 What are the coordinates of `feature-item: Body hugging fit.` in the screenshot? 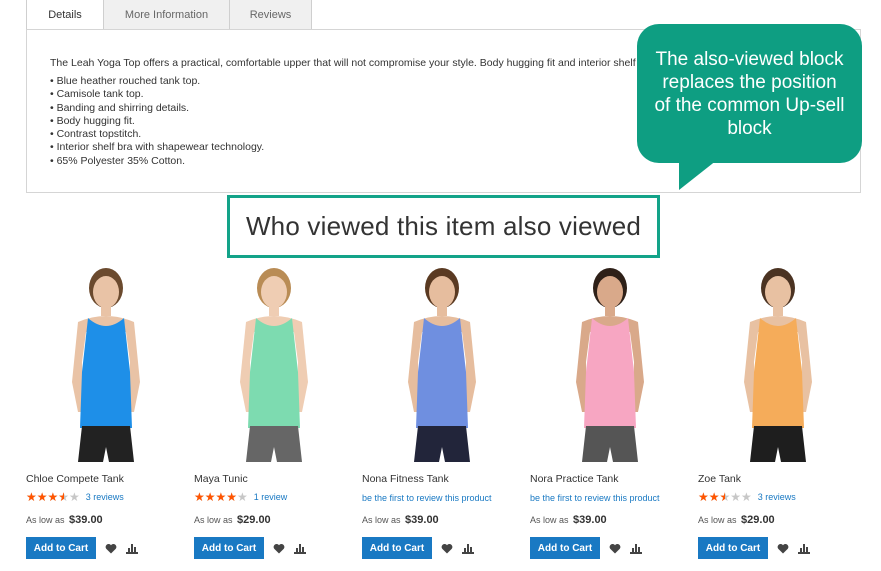 It's located at (157, 121).